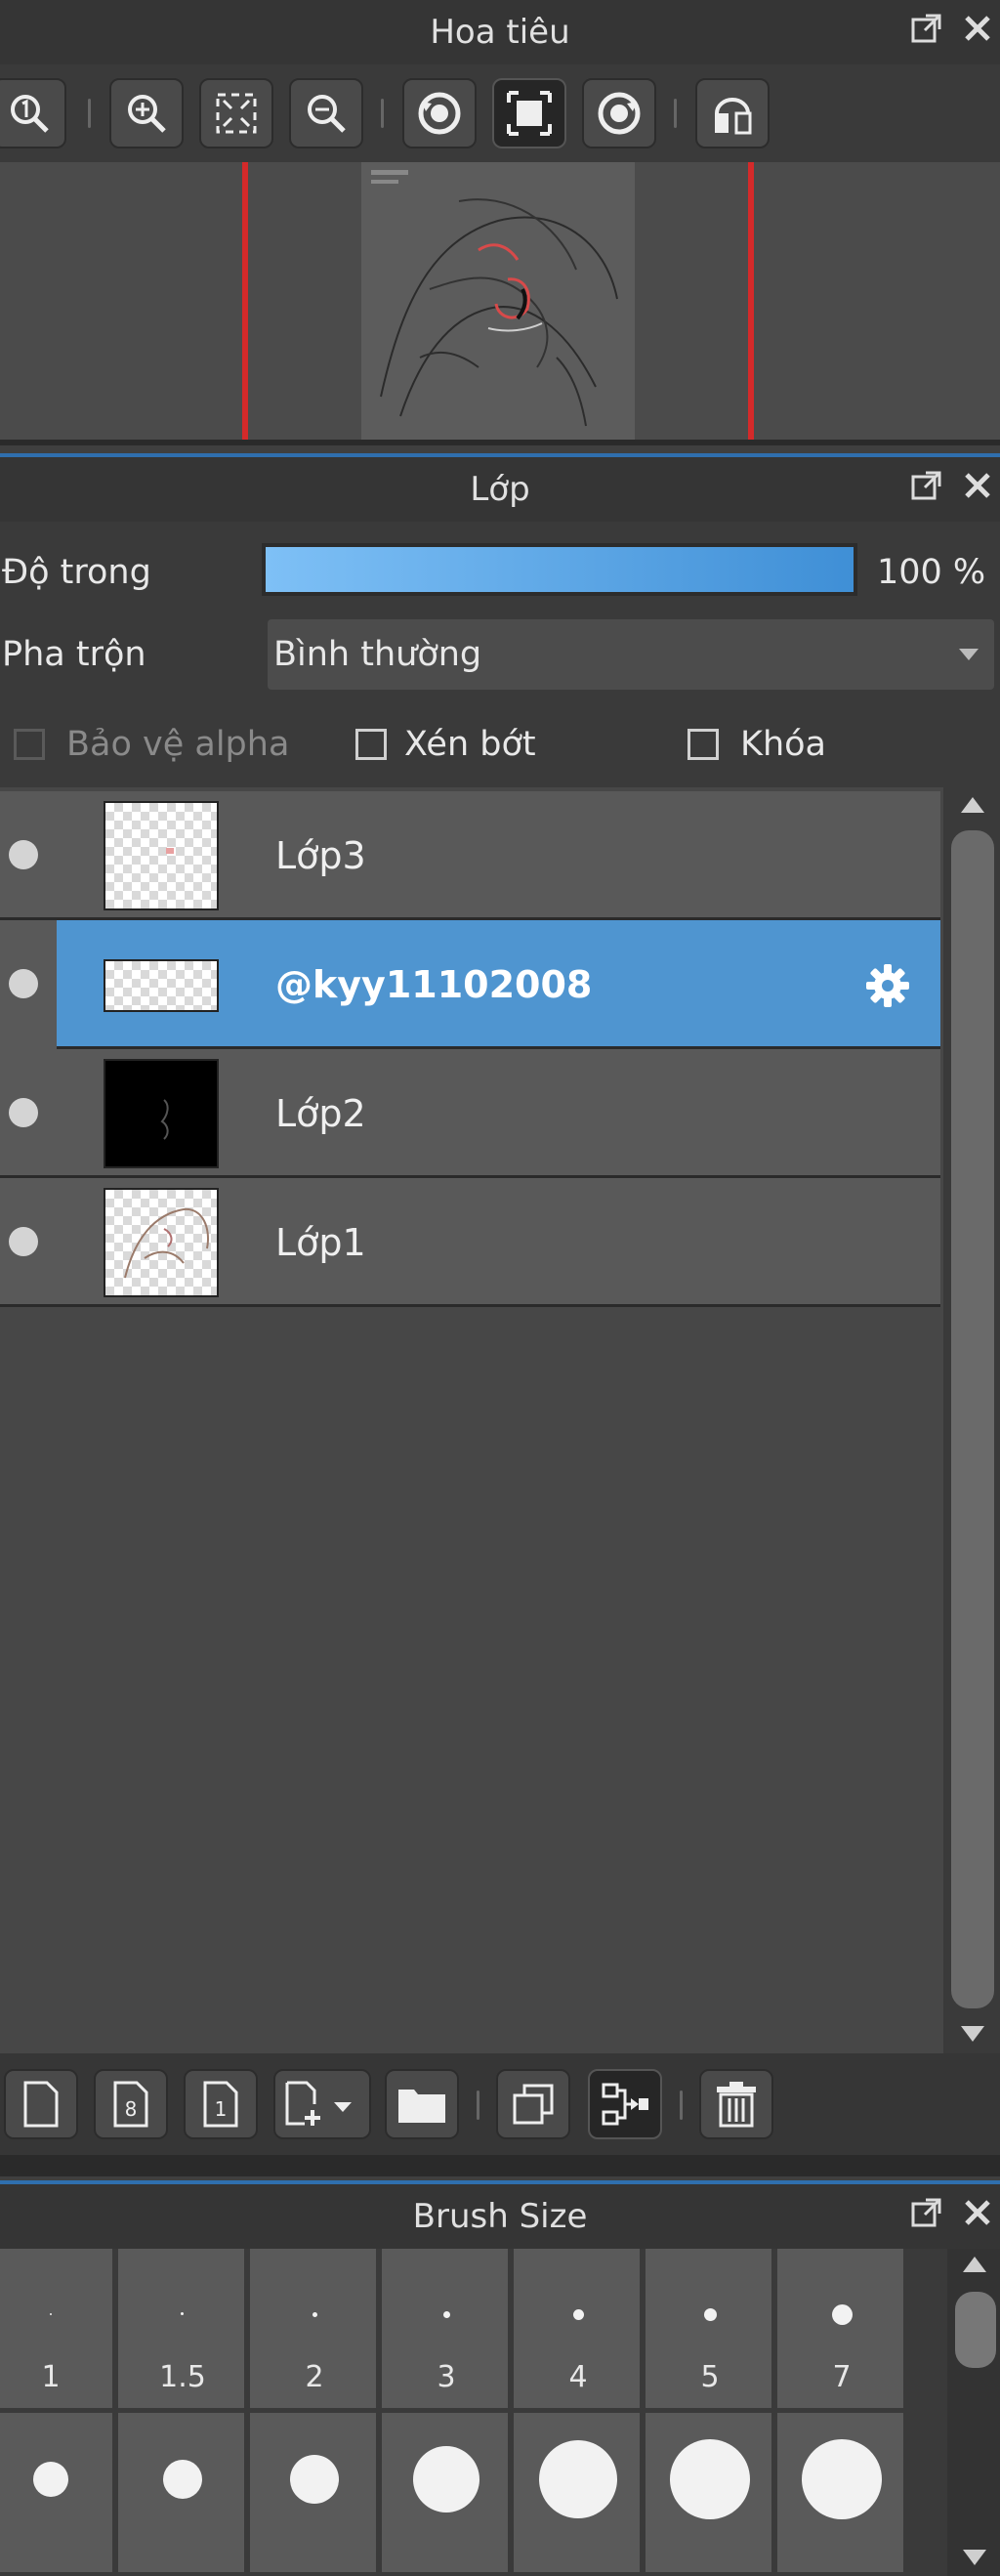  Describe the element at coordinates (703, 744) in the screenshot. I see `lock-checkbox` at that location.